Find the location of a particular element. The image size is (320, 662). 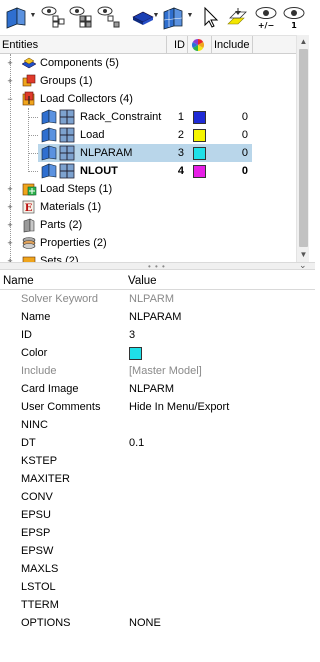

tree-item-materials: + E Materials (1) is located at coordinates (148, 207).